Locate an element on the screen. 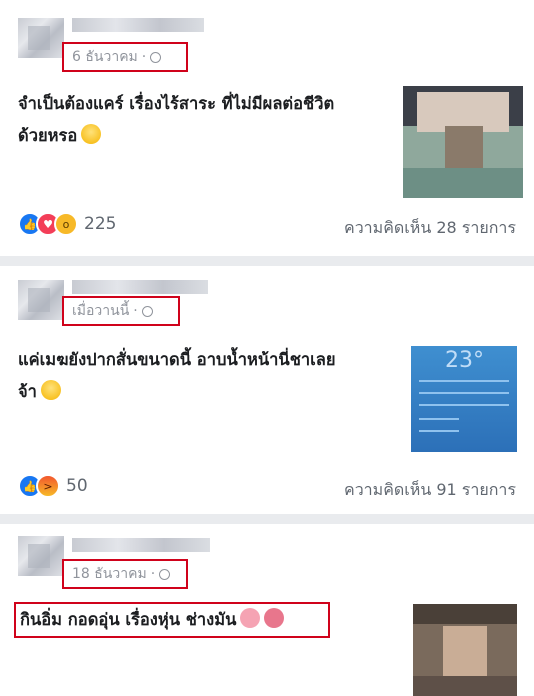 Image resolution: width=534 pixels, height=696 pixels. reaction-count: 225 is located at coordinates (100, 224).